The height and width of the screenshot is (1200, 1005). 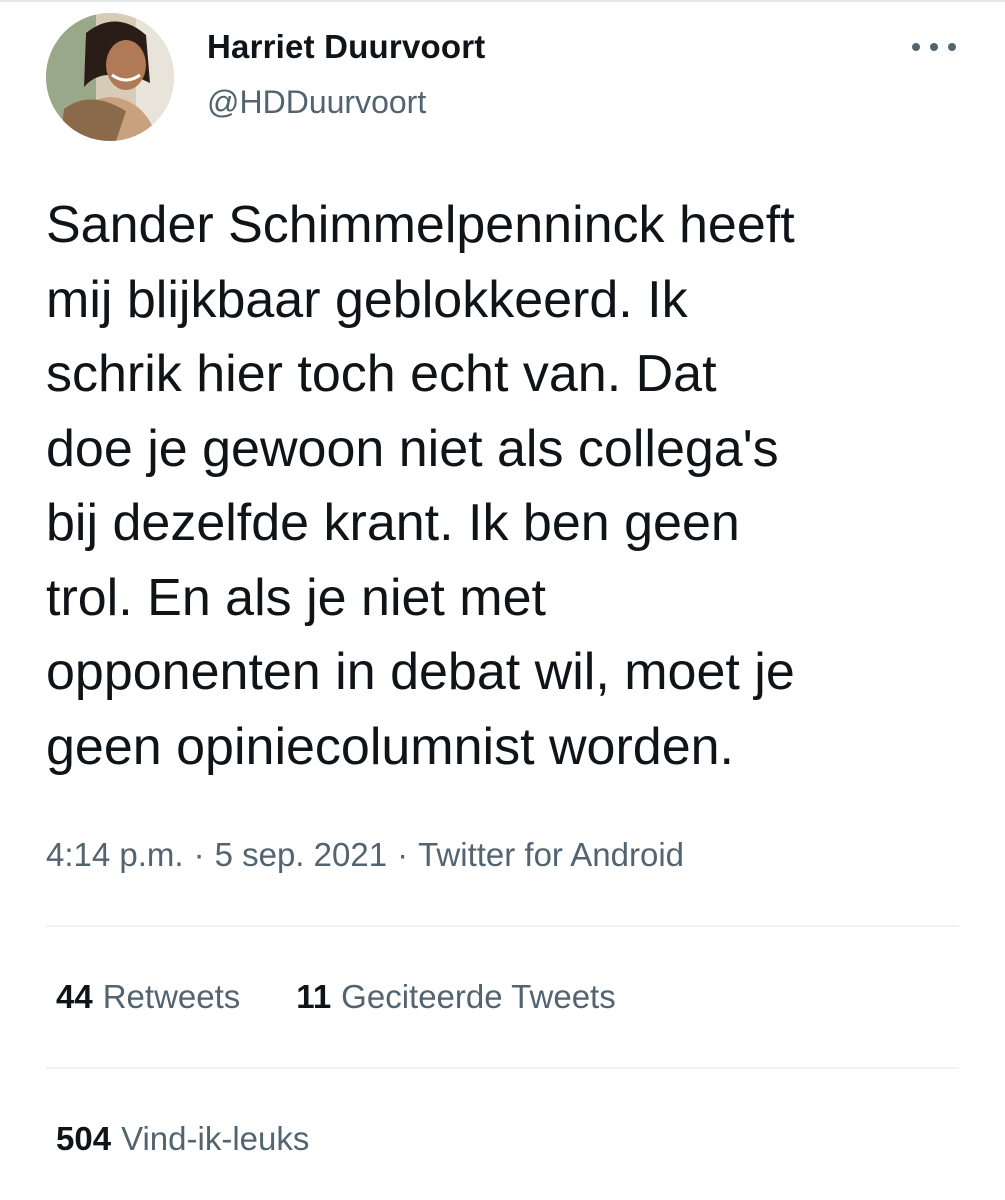 I want to click on quote-tweets-label: Geciteerde Tweets, so click(x=478, y=996).